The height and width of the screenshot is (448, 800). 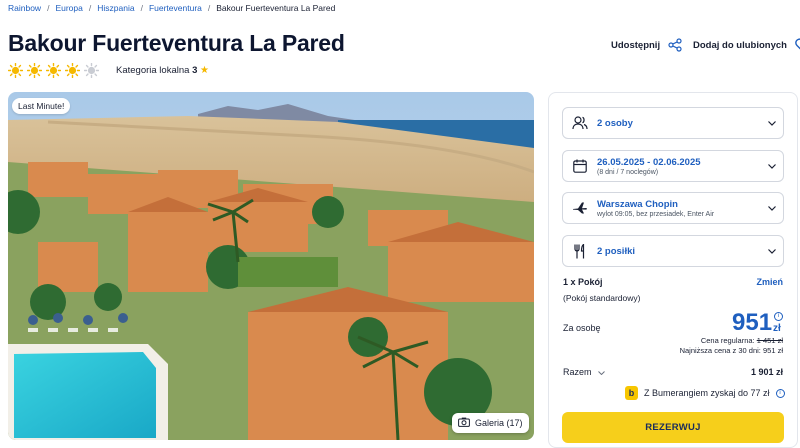 I want to click on per-person-label: Za osobę, so click(x=582, y=328).